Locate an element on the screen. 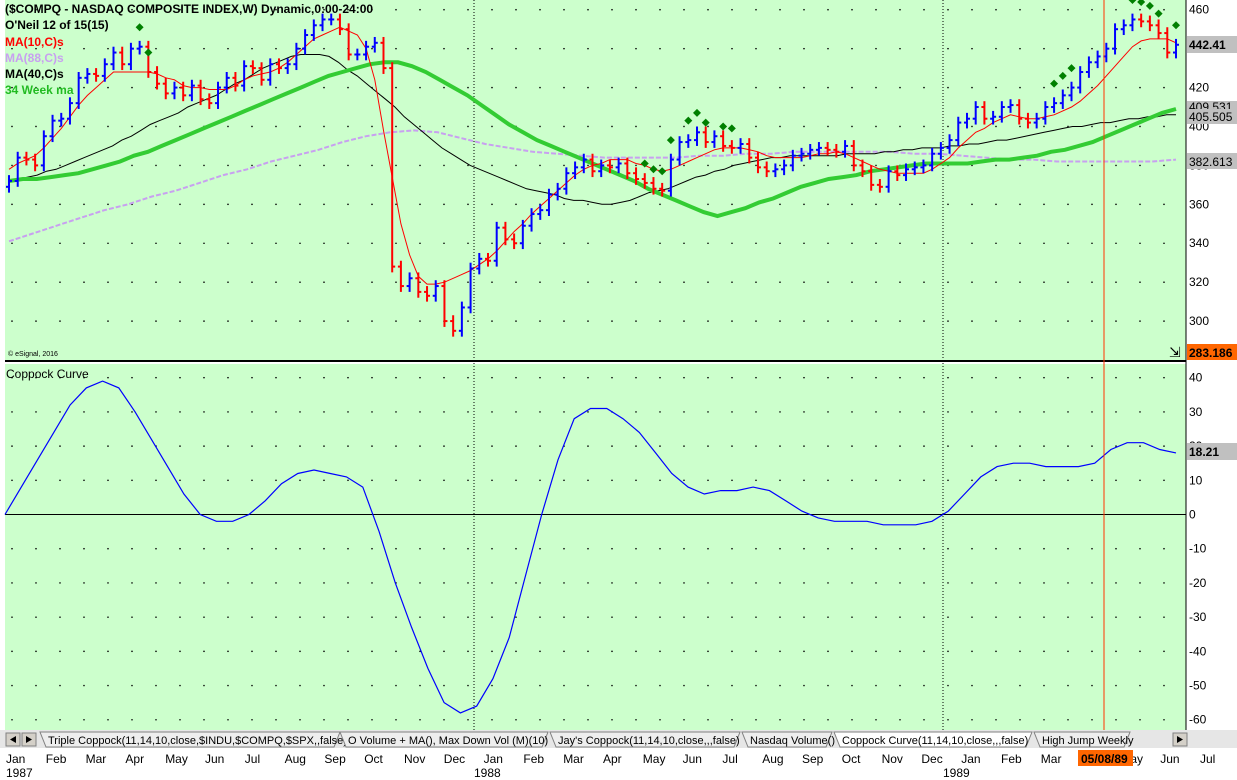  study-tab: O Volume + MA(), Max Down Vol (M)(10) is located at coordinates (444, 739).